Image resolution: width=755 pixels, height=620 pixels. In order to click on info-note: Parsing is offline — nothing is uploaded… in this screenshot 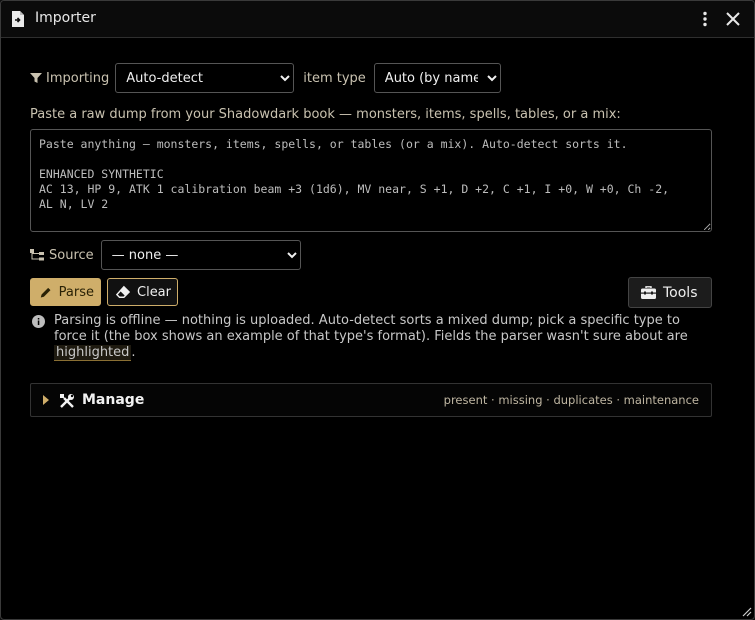, I will do `click(371, 337)`.